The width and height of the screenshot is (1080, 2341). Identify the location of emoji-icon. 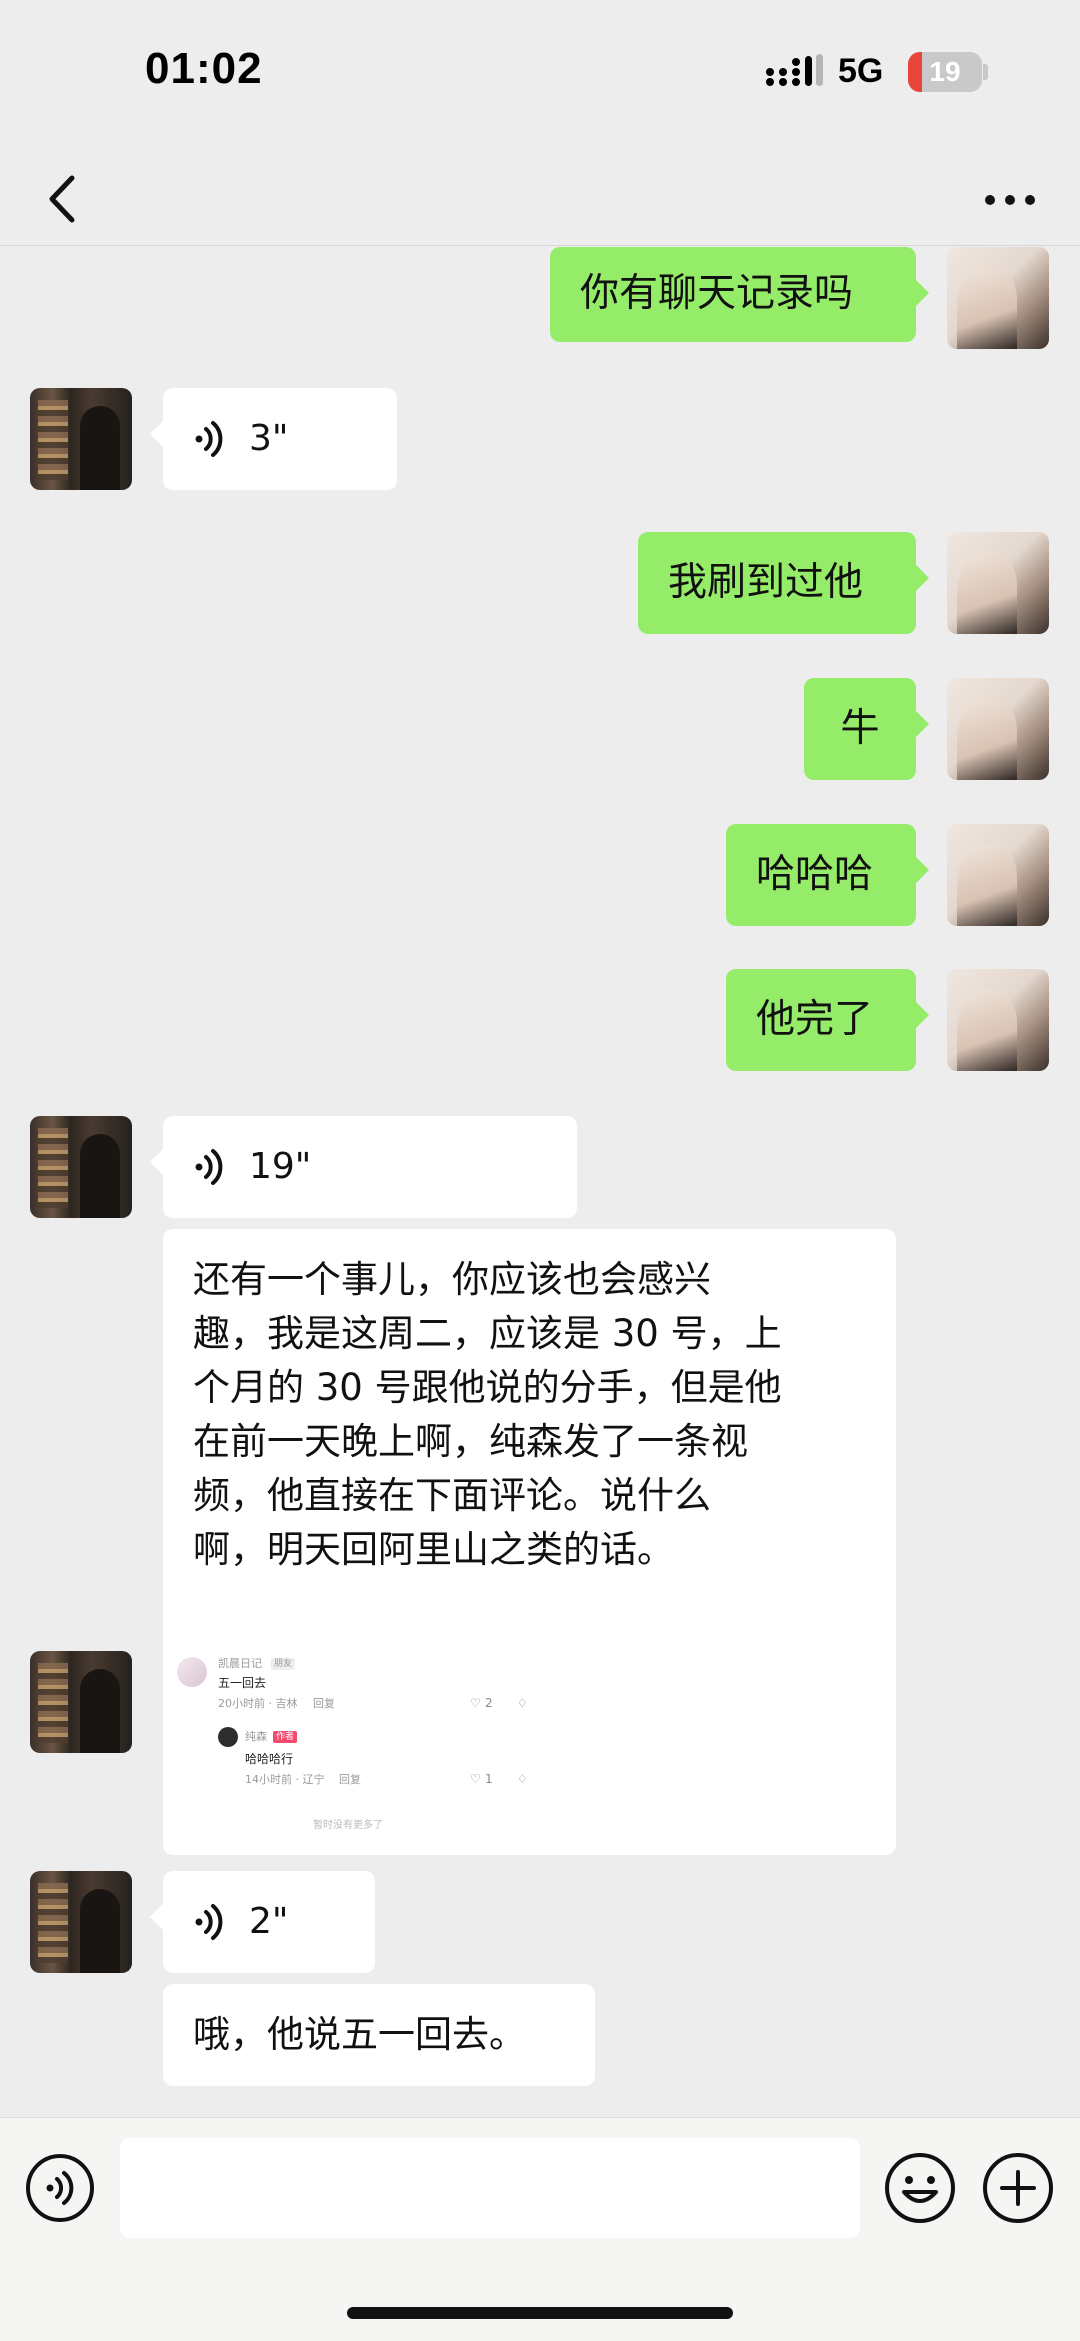
(920, 2188).